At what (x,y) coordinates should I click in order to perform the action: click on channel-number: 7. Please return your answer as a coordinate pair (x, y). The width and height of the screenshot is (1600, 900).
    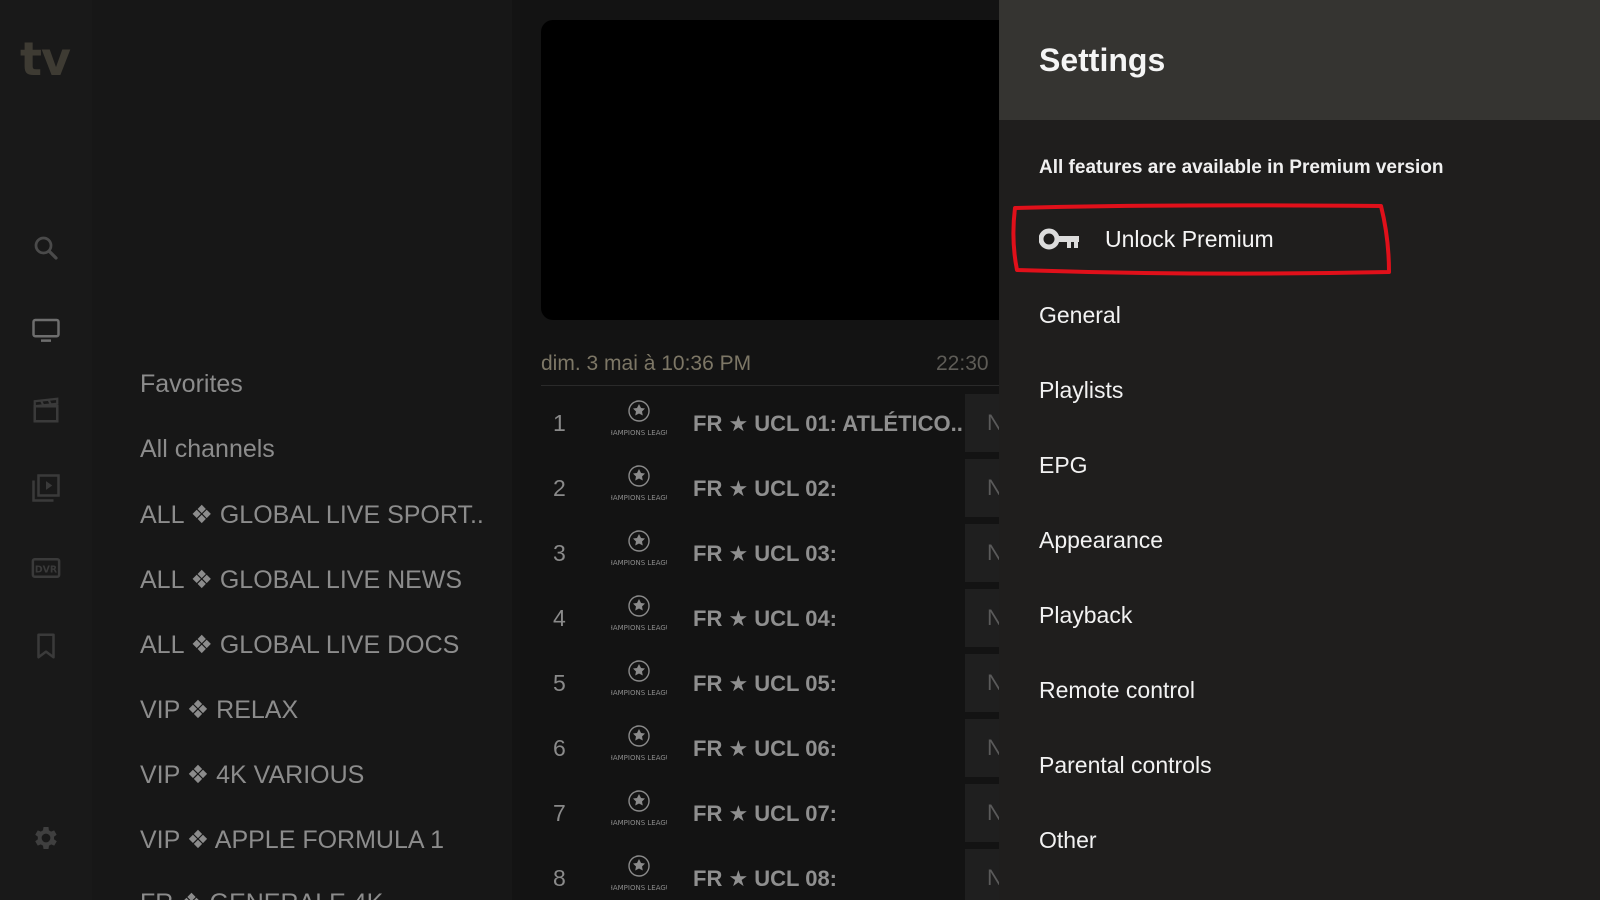
    Looking at the image, I should click on (559, 813).